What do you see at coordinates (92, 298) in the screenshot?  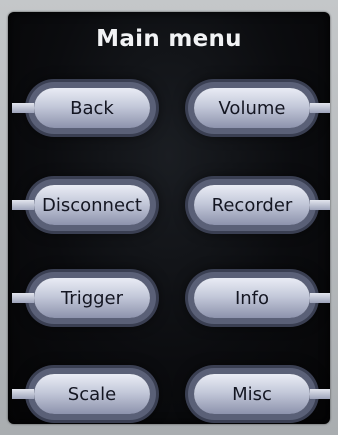 I see `trigger-button-label: Trigger` at bounding box center [92, 298].